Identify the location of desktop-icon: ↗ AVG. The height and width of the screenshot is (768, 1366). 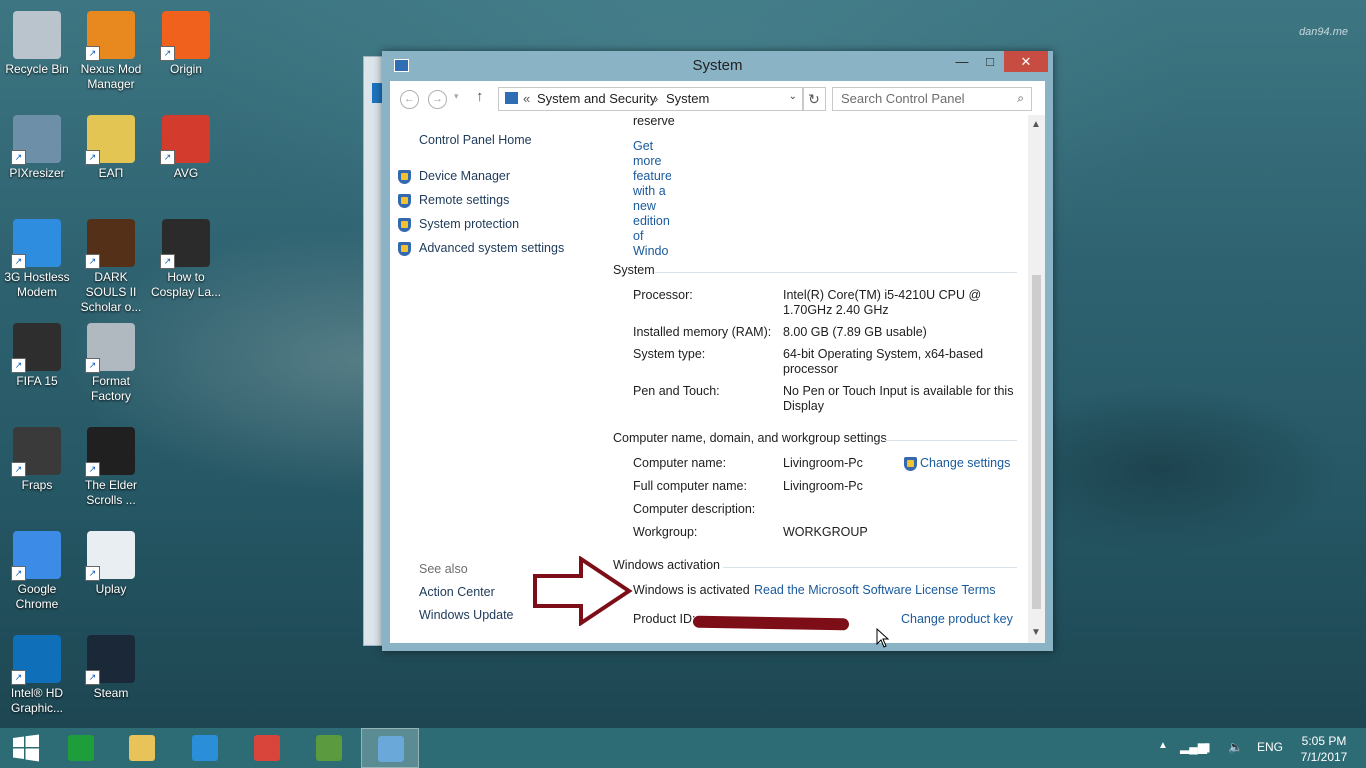
(186, 145).